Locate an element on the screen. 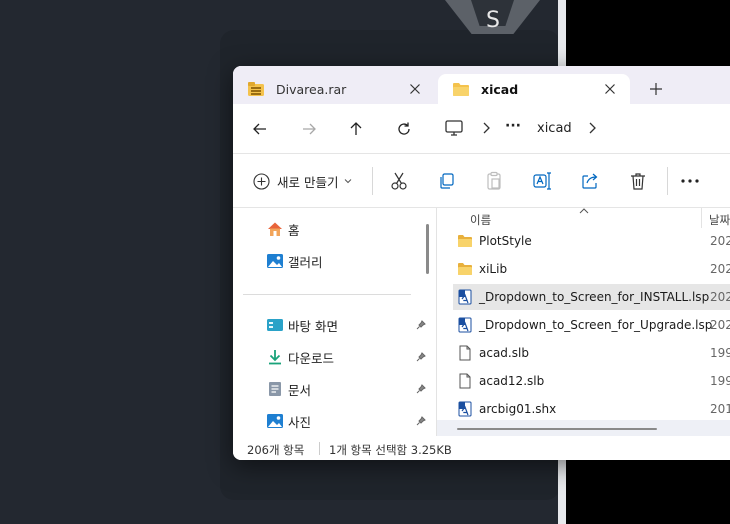 The width and height of the screenshot is (730, 524). new-button: 새로 만들기 is located at coordinates (302, 181).